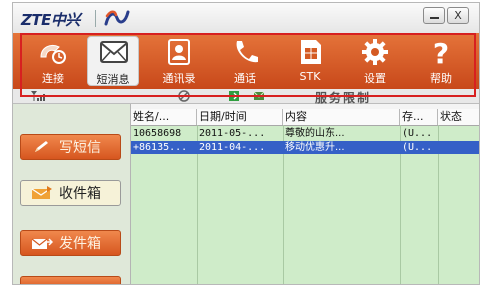  Describe the element at coordinates (117, 18) in the screenshot. I see `zte-swirl-logo-icon` at that location.